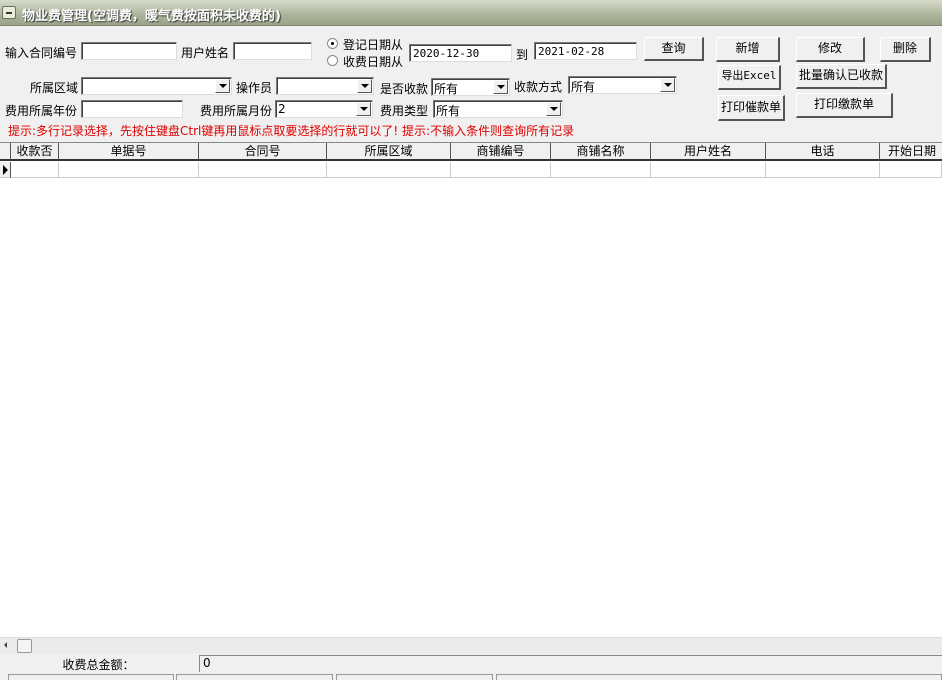  What do you see at coordinates (5, 152) in the screenshot?
I see `row-indicator-header` at bounding box center [5, 152].